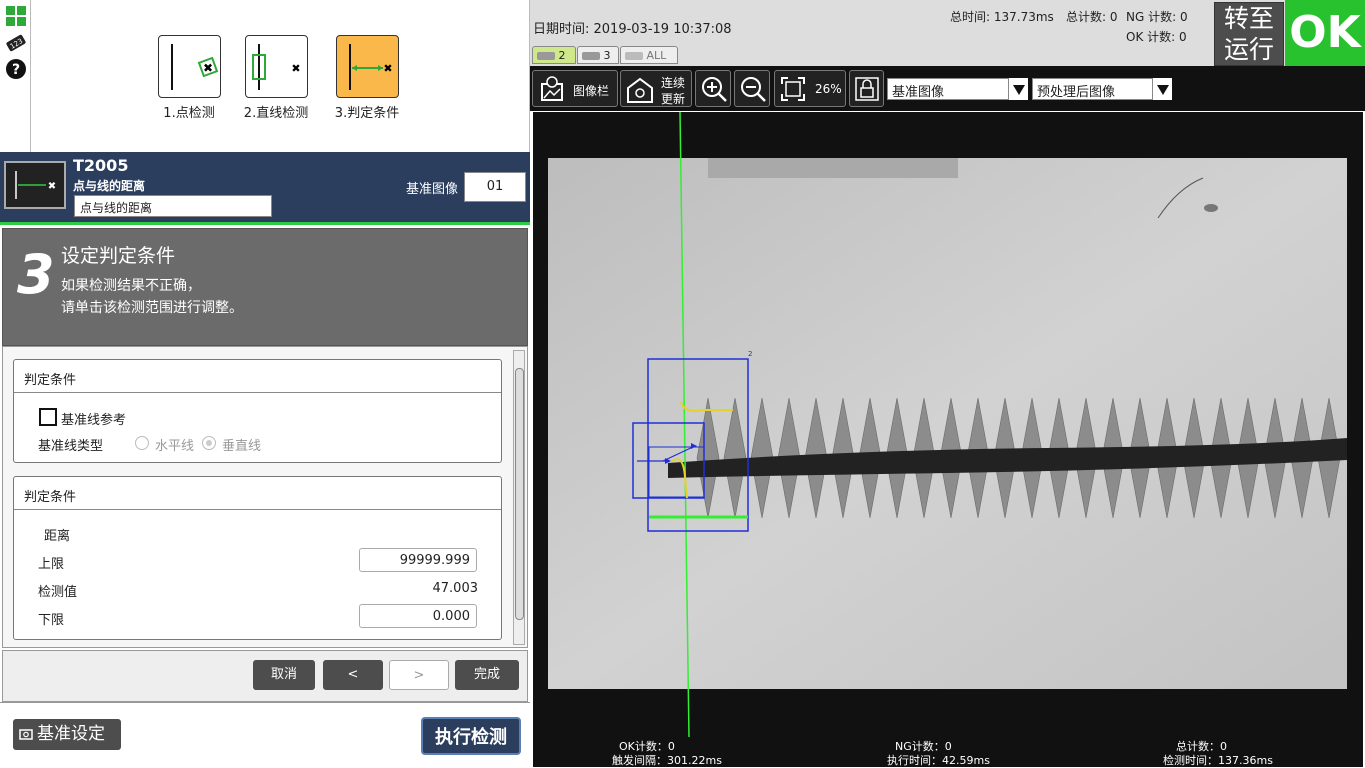  Describe the element at coordinates (591, 91) in the screenshot. I see `image-bar-label: 图像栏` at that location.